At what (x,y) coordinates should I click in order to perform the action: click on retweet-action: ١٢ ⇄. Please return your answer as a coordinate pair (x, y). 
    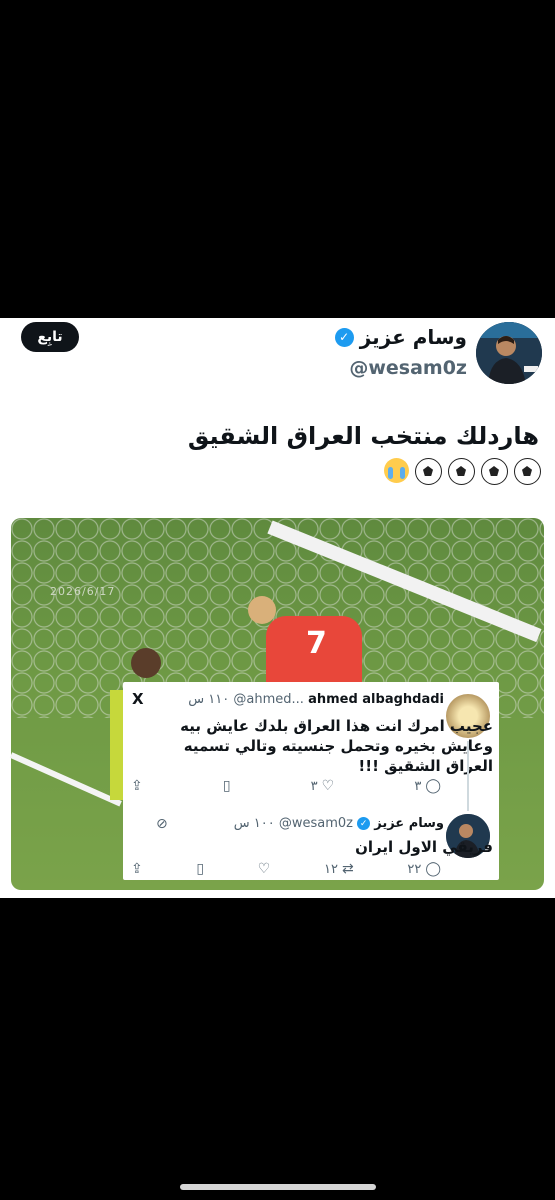
    Looking at the image, I should click on (339, 869).